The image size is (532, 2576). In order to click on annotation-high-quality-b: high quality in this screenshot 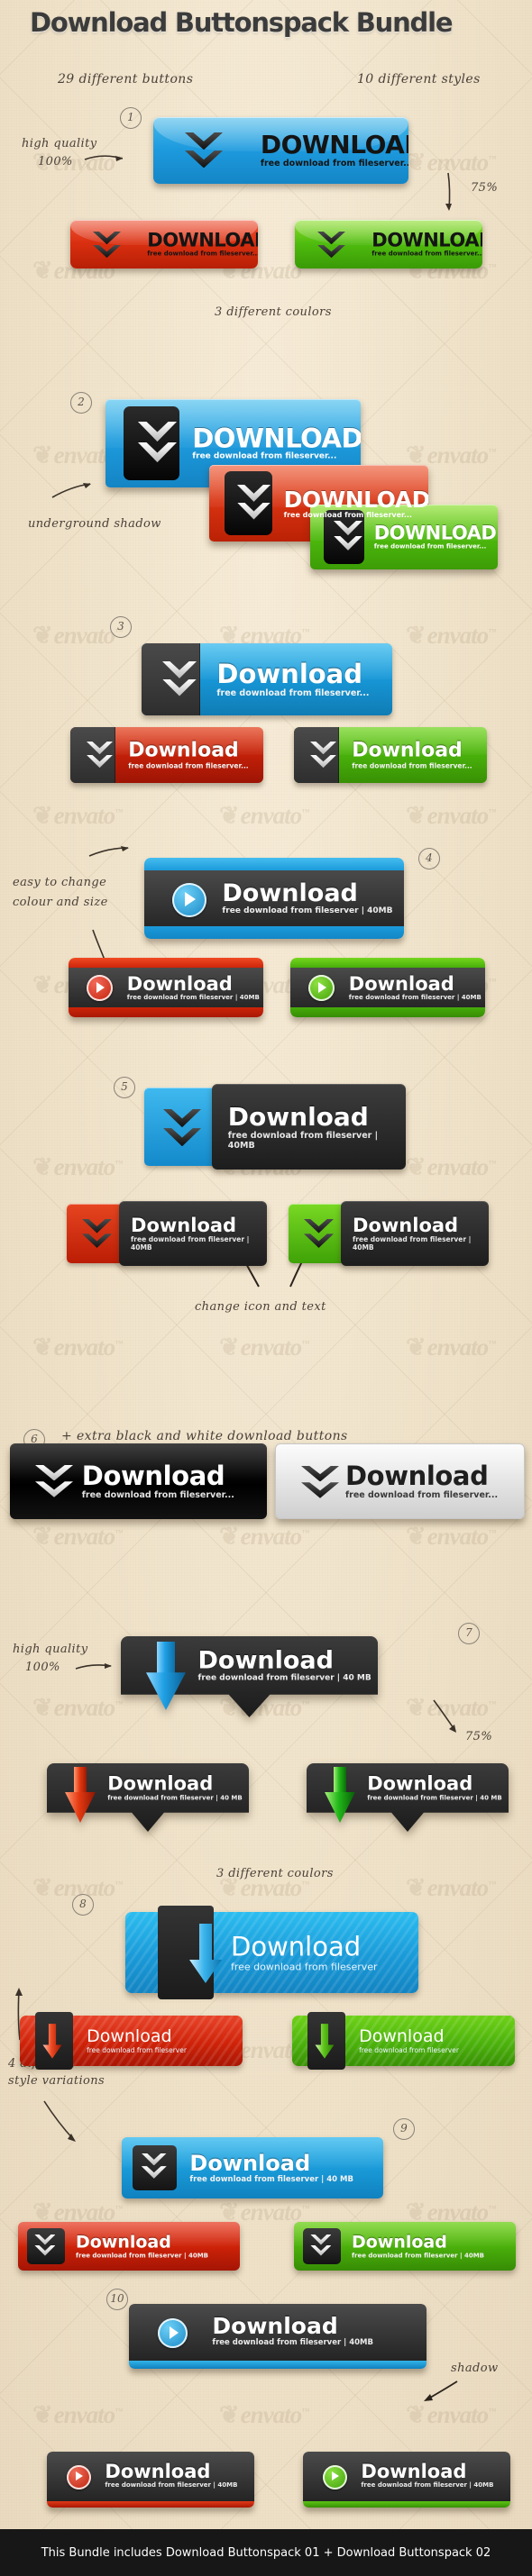, I will do `click(50, 1649)`.